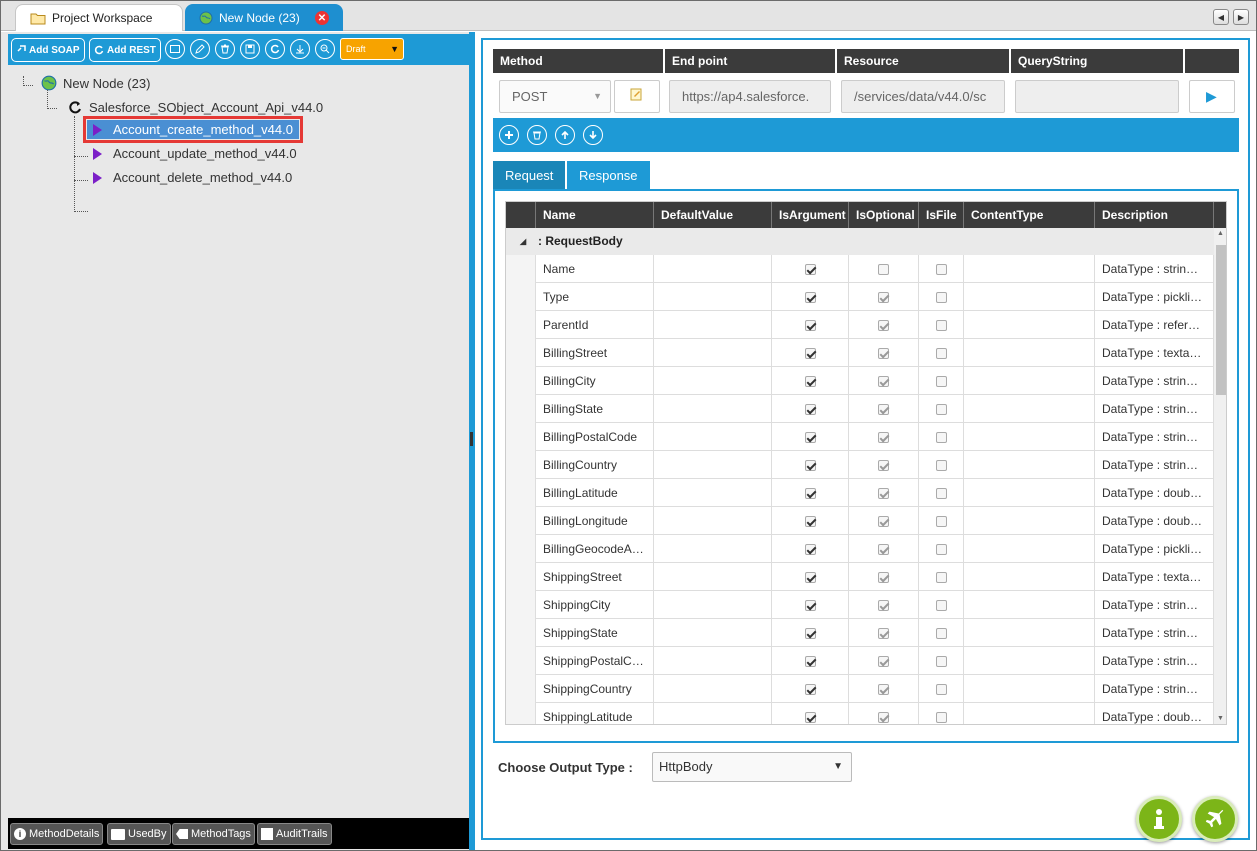 The image size is (1257, 851). Describe the element at coordinates (1215, 819) in the screenshot. I see `deploy-button` at that location.